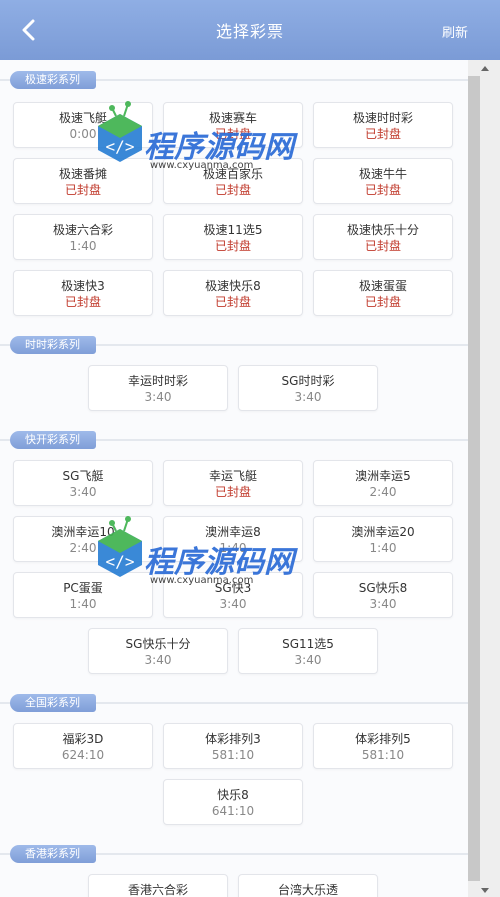 The image size is (500, 897). What do you see at coordinates (383, 476) in the screenshot?
I see `lottery-name: 澳洲幸运5` at bounding box center [383, 476].